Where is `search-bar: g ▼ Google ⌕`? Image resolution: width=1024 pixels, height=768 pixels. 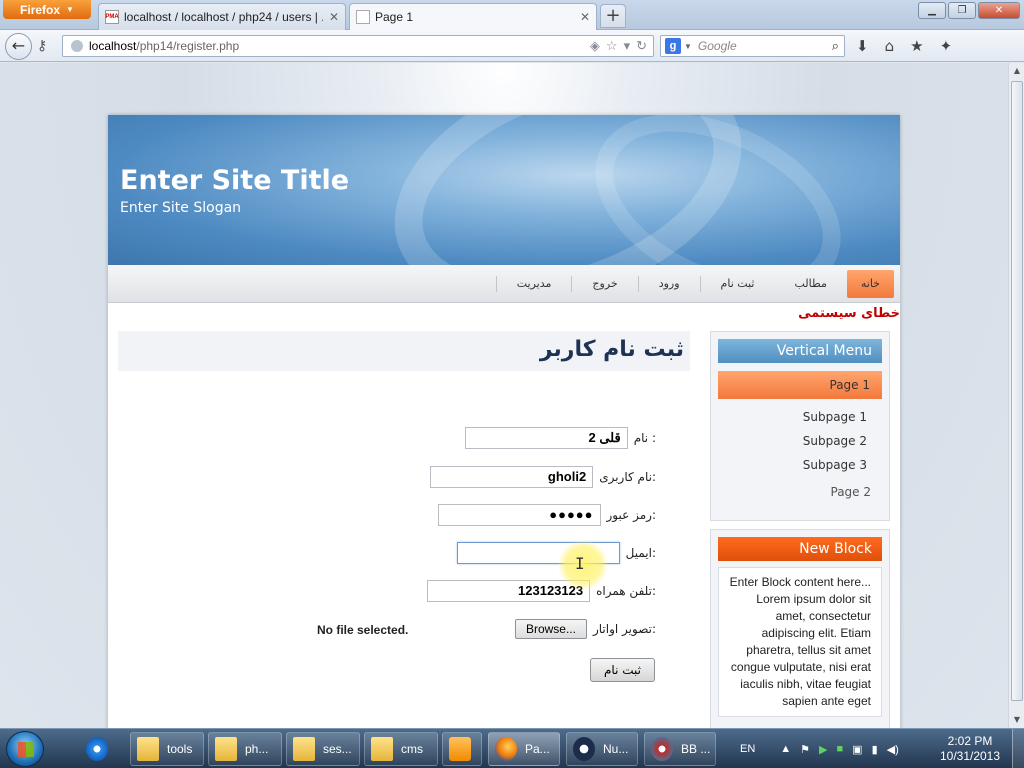
search-bar: g ▼ Google ⌕ is located at coordinates (752, 46).